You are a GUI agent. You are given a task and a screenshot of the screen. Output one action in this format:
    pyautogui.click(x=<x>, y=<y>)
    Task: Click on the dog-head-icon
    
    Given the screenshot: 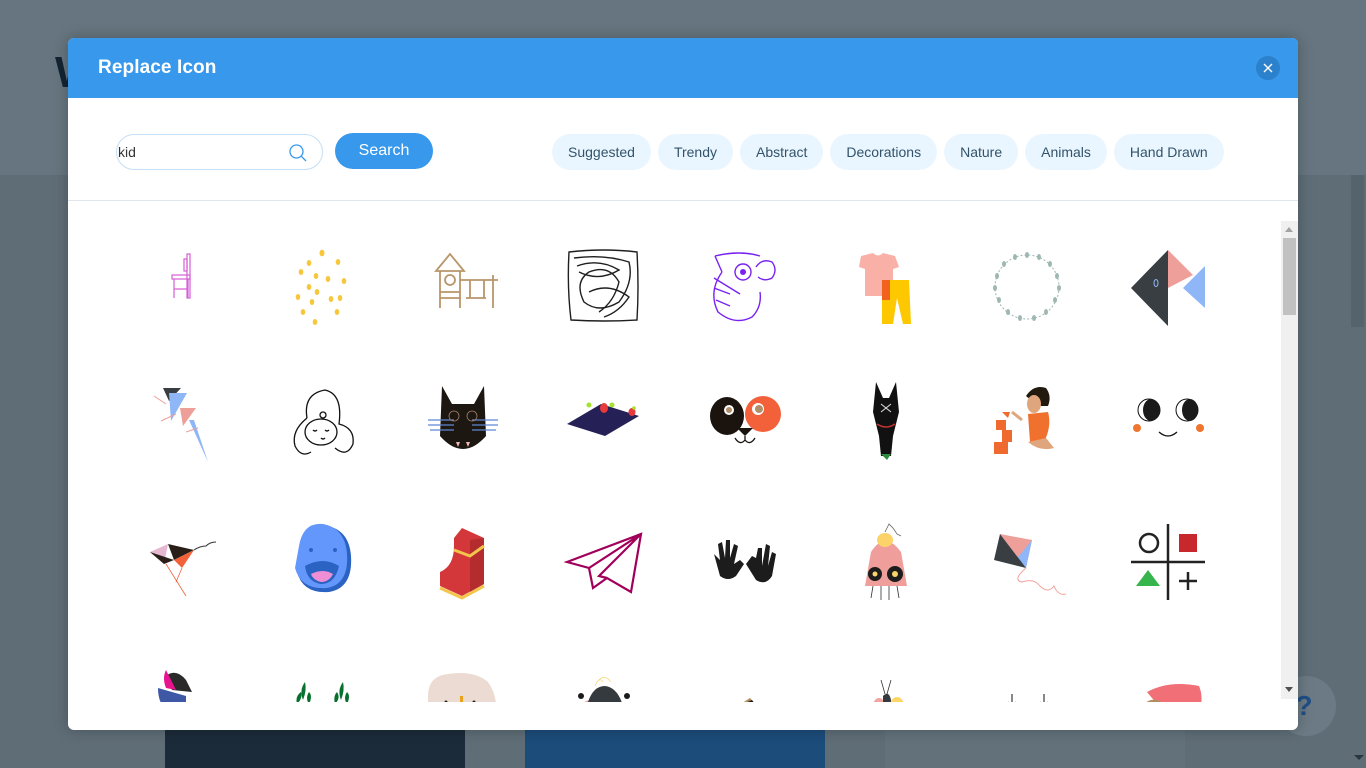 What is the action you would take?
    pyautogui.click(x=886, y=421)
    